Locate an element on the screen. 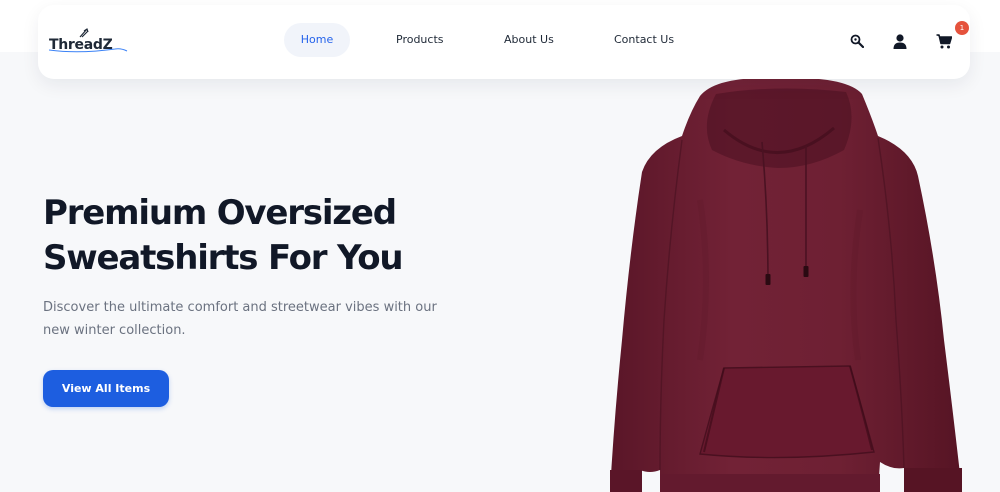  search-button is located at coordinates (857, 41).